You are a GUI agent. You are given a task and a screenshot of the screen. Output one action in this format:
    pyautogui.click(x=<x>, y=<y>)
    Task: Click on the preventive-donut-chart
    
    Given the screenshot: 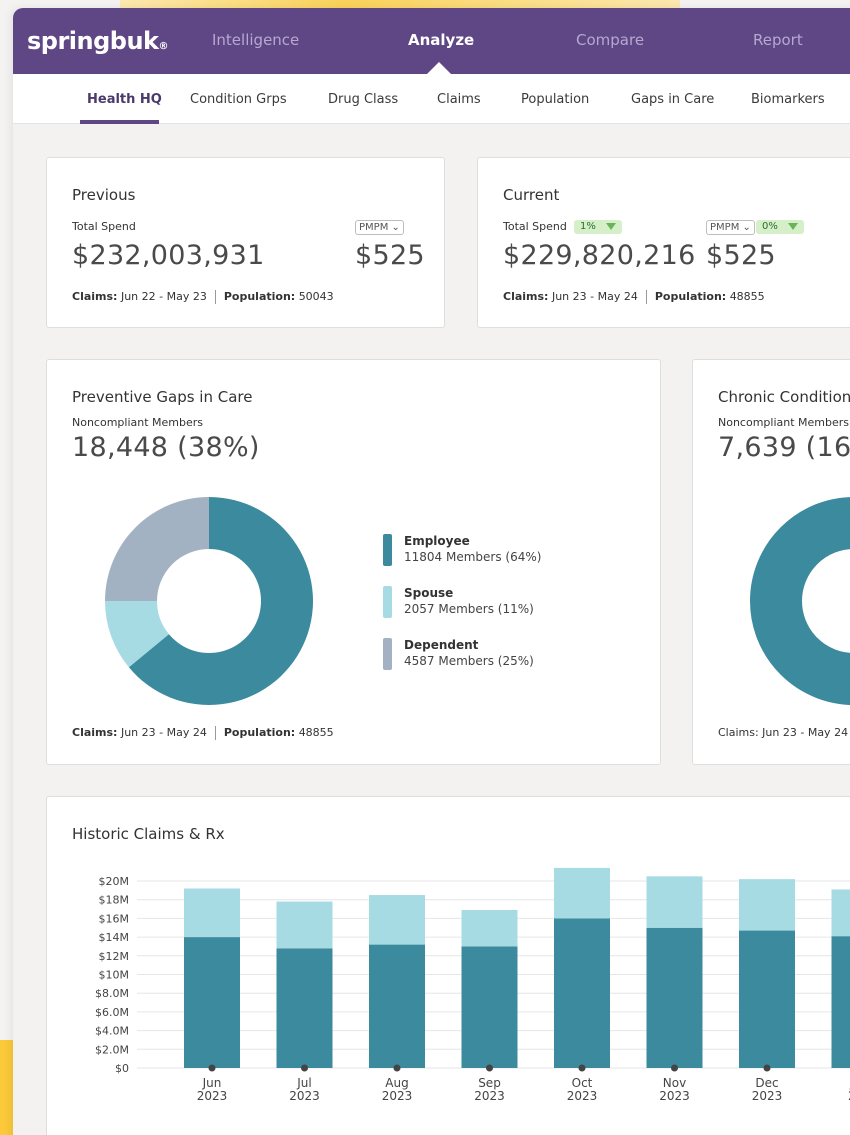 What is the action you would take?
    pyautogui.click(x=209, y=601)
    